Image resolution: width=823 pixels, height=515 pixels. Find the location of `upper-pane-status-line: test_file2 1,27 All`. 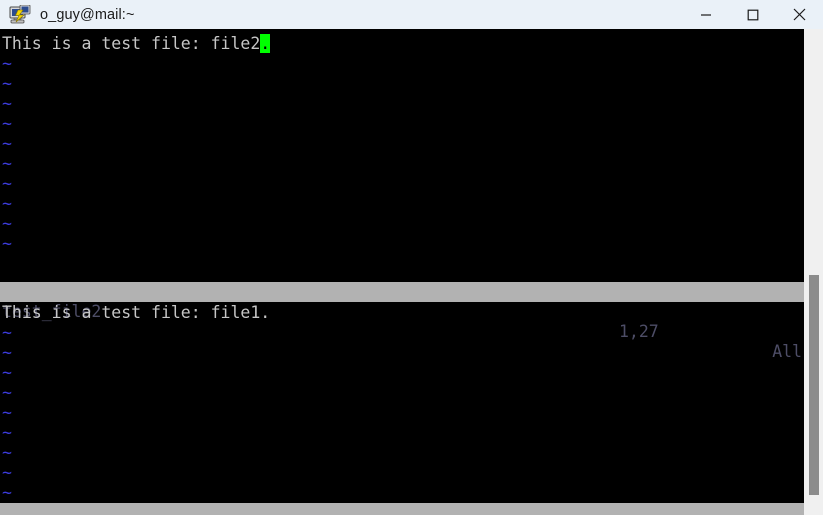

upper-pane-status-line: test_file2 1,27 All is located at coordinates (402, 321).